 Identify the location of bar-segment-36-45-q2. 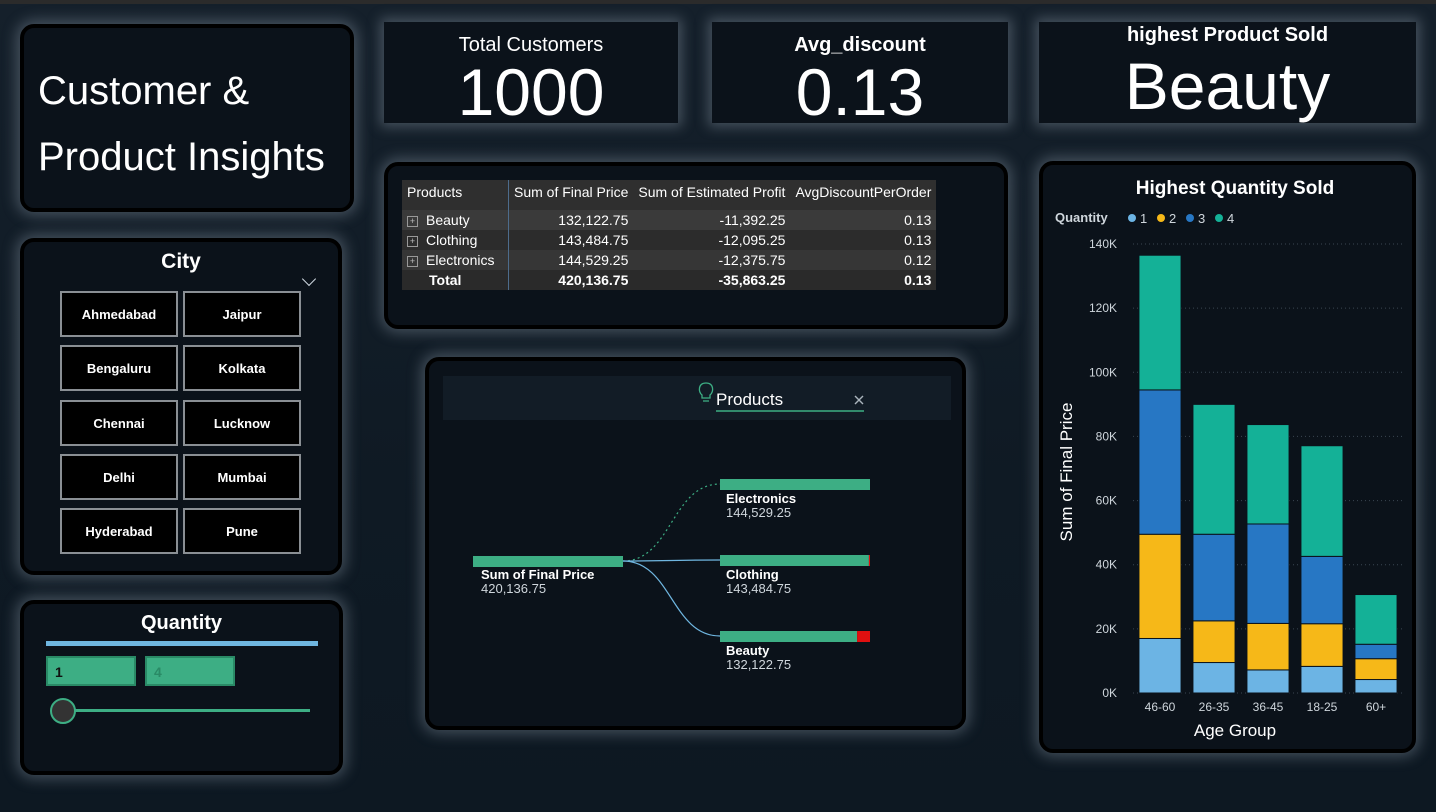
(1268, 646).